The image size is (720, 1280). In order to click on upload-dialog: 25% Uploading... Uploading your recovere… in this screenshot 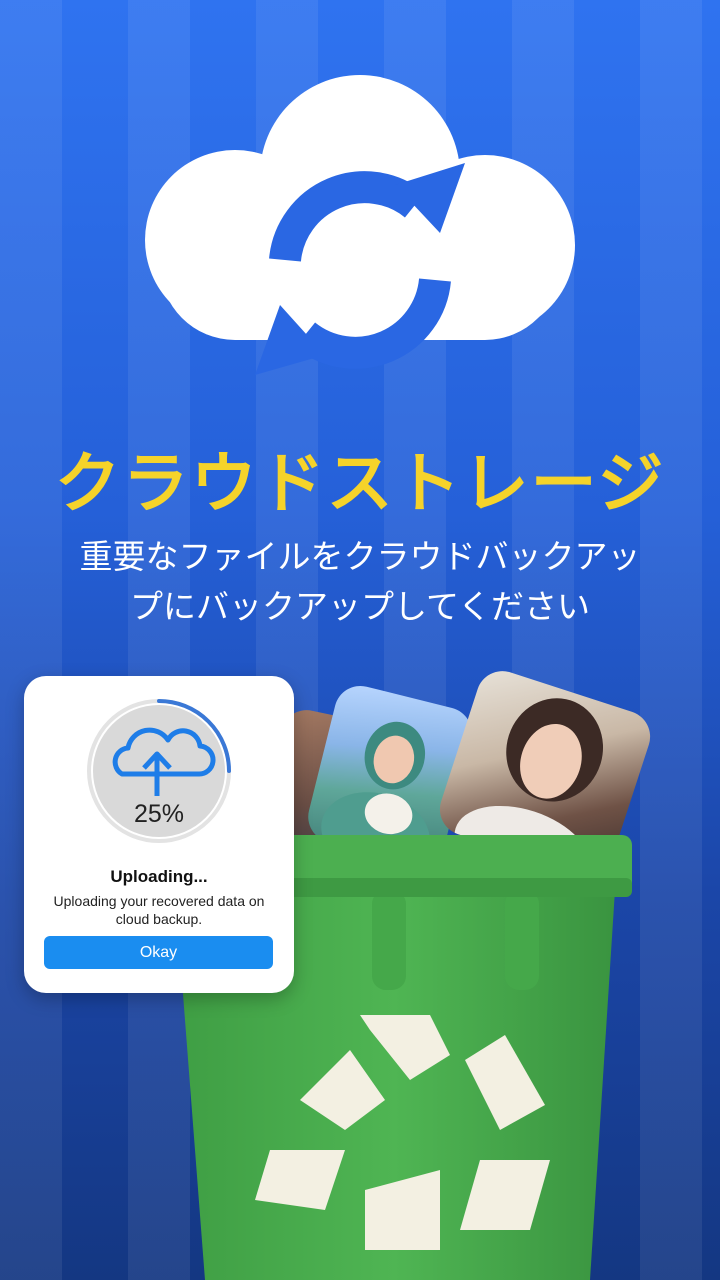, I will do `click(159, 834)`.